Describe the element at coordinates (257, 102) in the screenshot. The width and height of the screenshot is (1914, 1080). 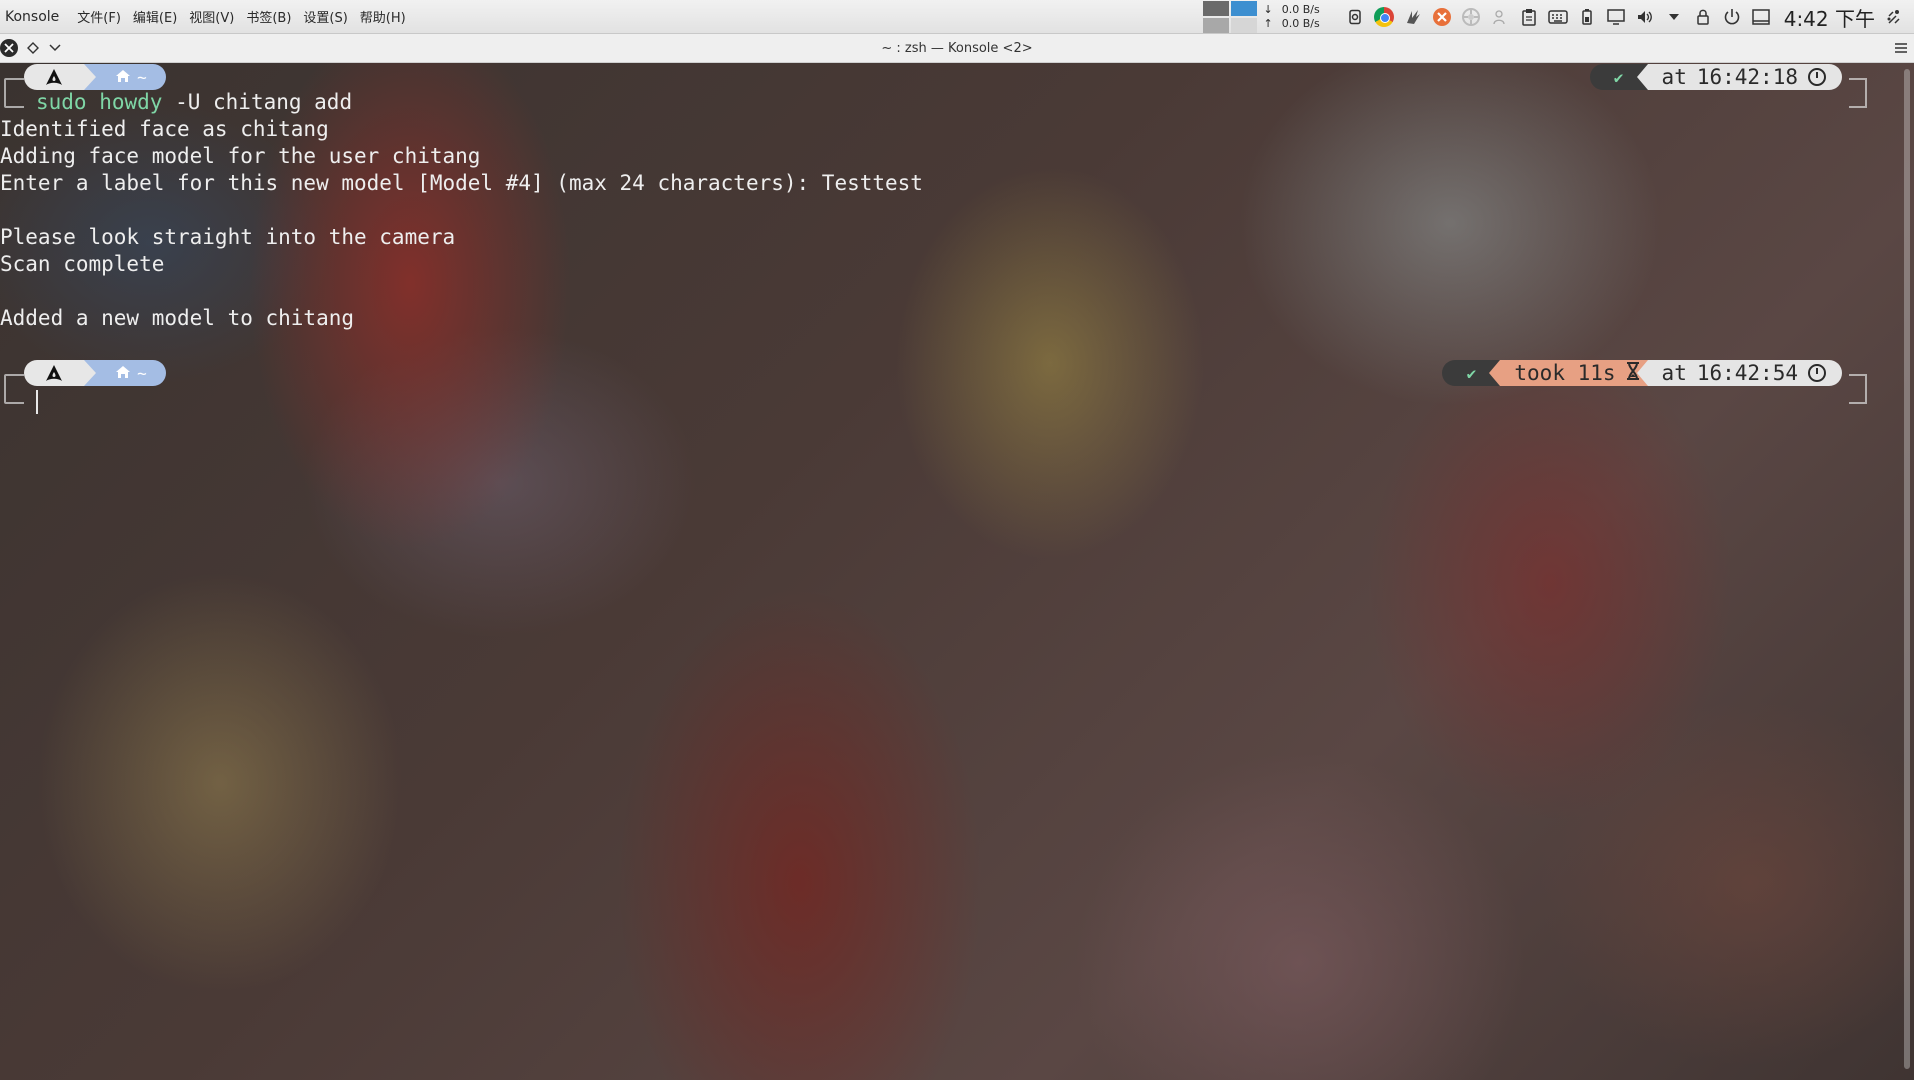
I see `command-args: -U chitang add` at that location.